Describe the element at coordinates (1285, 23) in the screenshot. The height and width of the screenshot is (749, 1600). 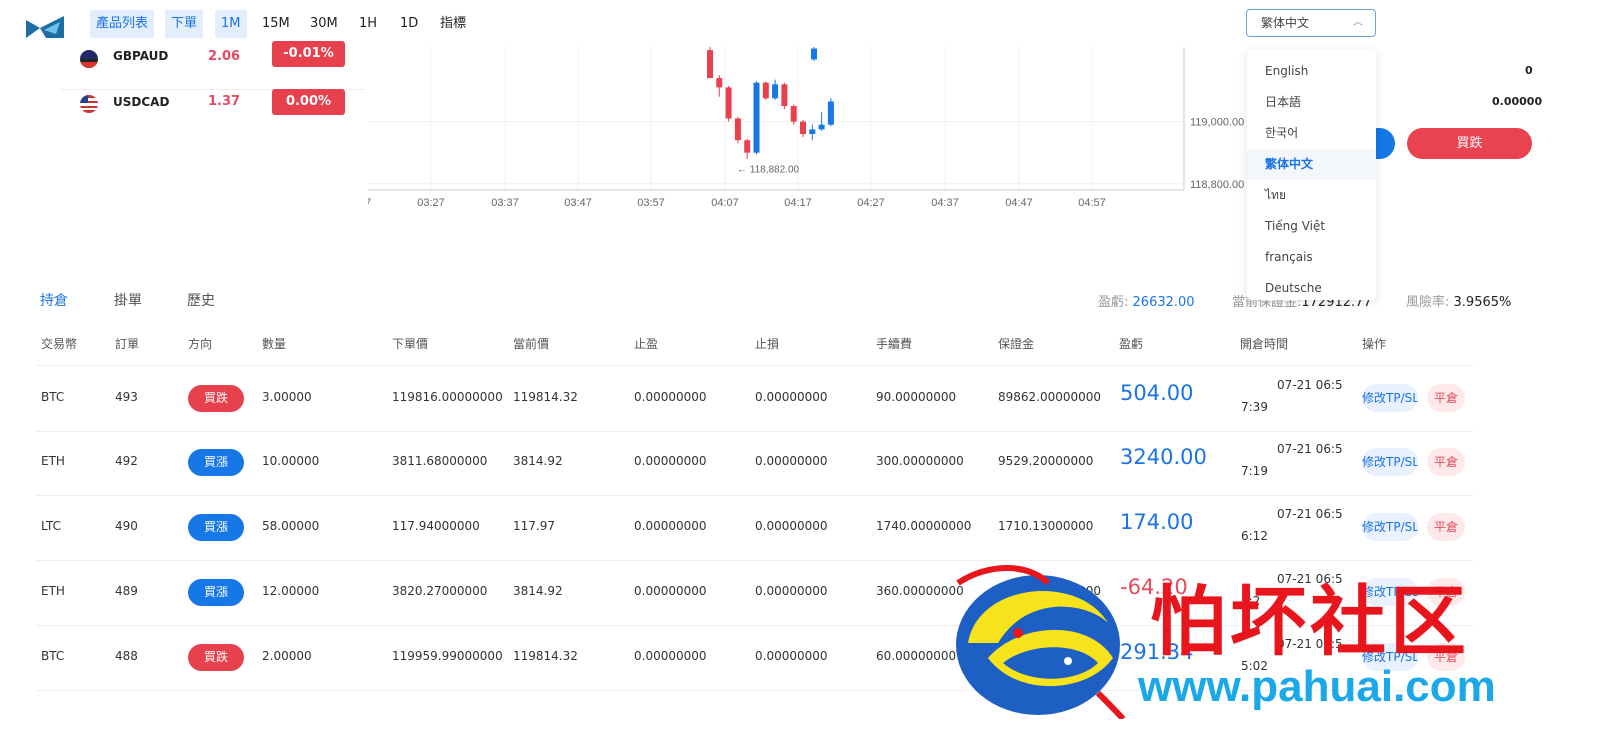
I see `language-select-value: 繁体中文` at that location.